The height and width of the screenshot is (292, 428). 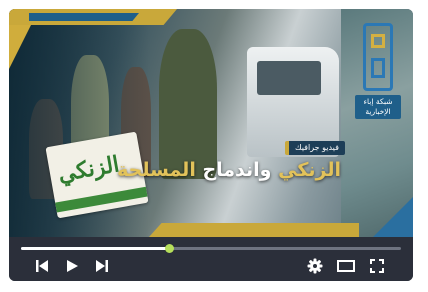 What do you see at coordinates (170, 248) in the screenshot?
I see `progress-thumb` at bounding box center [170, 248].